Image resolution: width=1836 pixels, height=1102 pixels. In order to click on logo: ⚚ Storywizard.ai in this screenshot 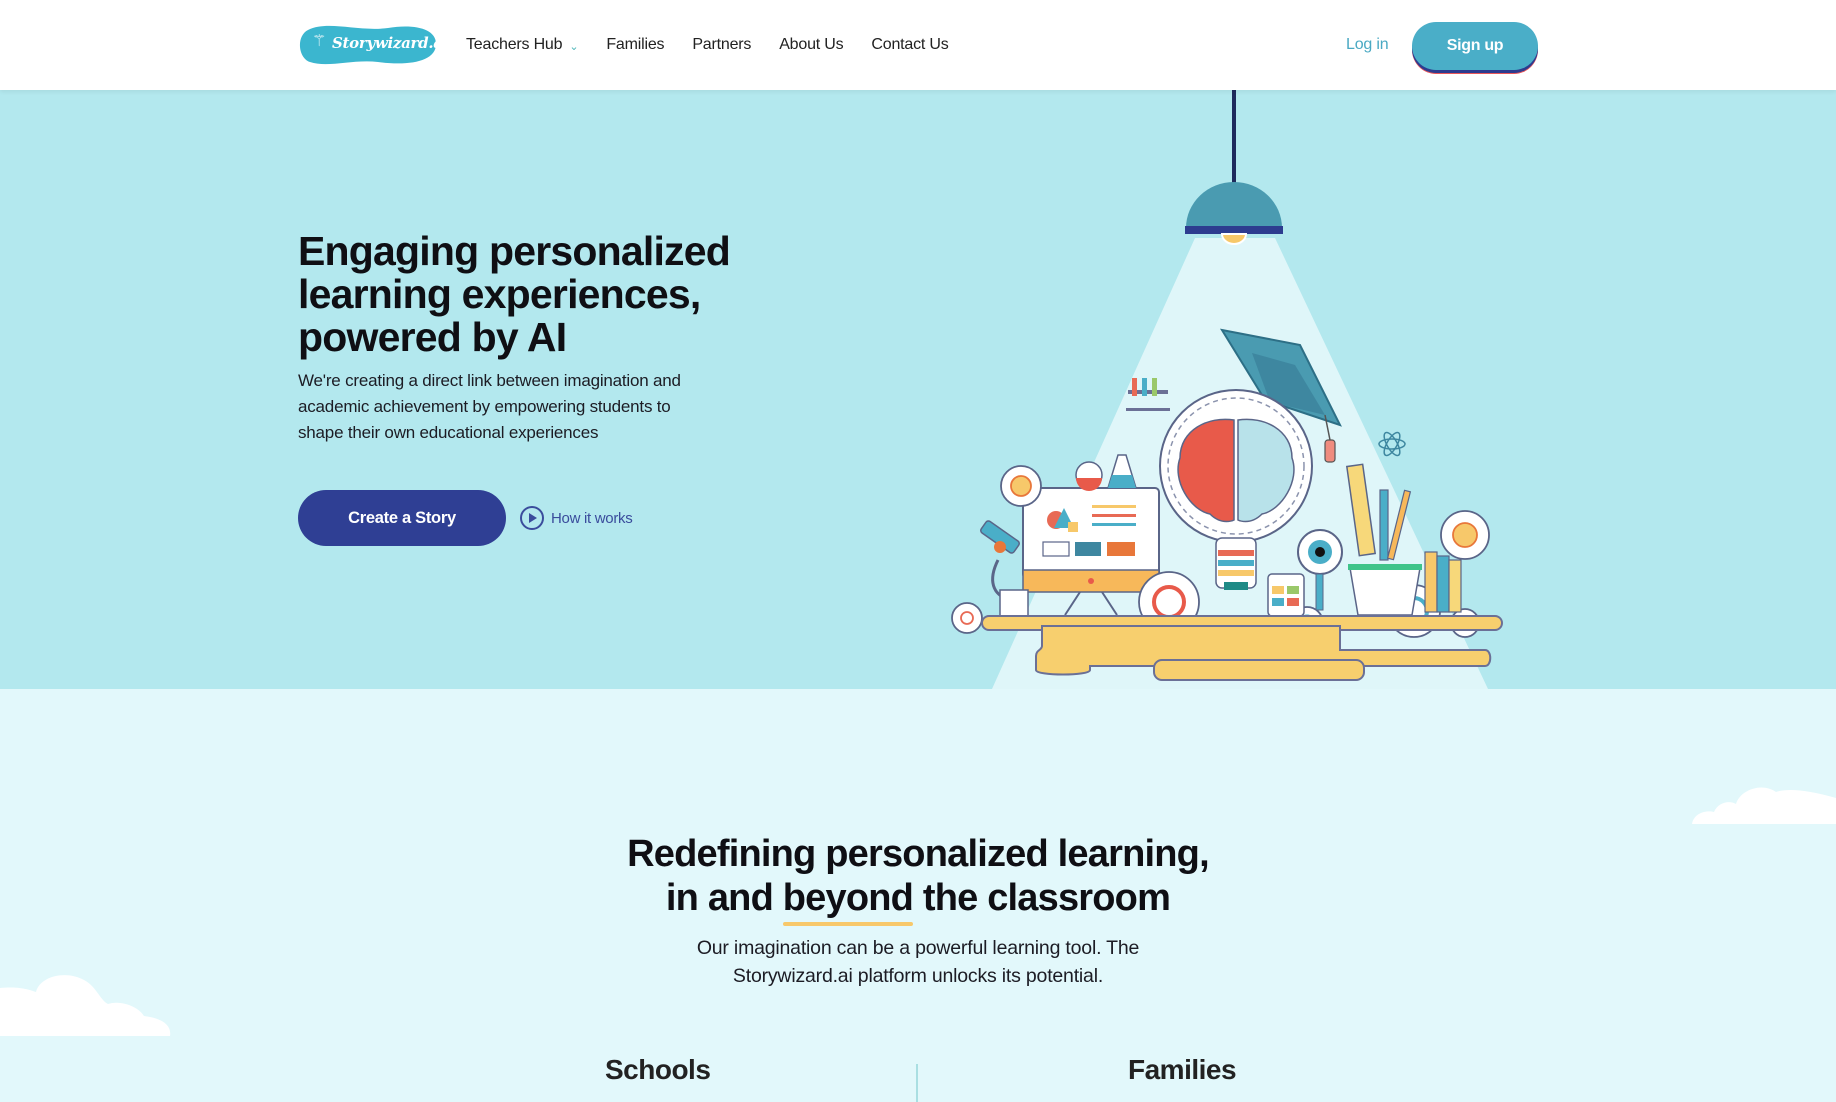, I will do `click(373, 45)`.